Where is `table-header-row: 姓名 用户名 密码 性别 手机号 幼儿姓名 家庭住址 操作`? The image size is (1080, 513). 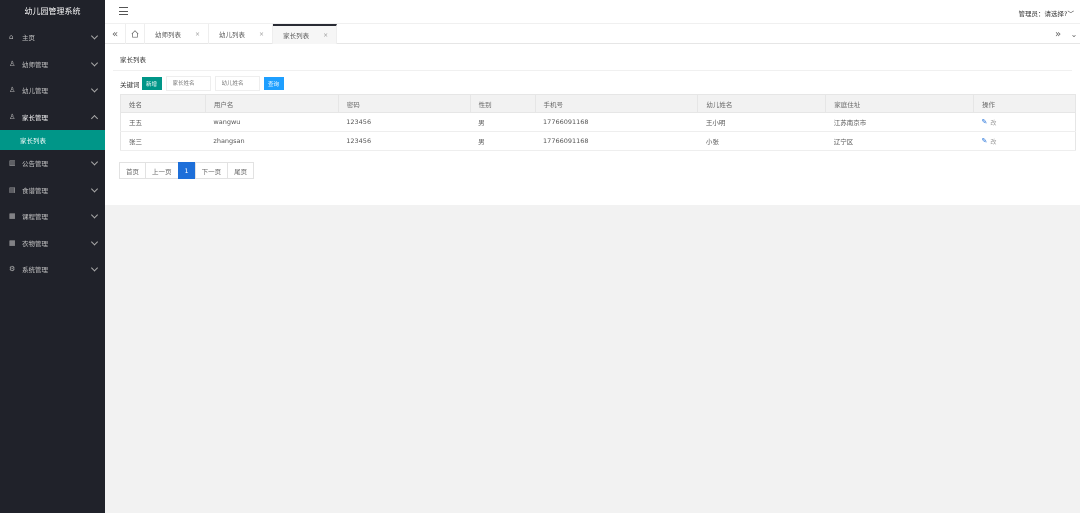 table-header-row: 姓名 用户名 密码 性别 手机号 幼儿姓名 家庭住址 操作 is located at coordinates (598, 103).